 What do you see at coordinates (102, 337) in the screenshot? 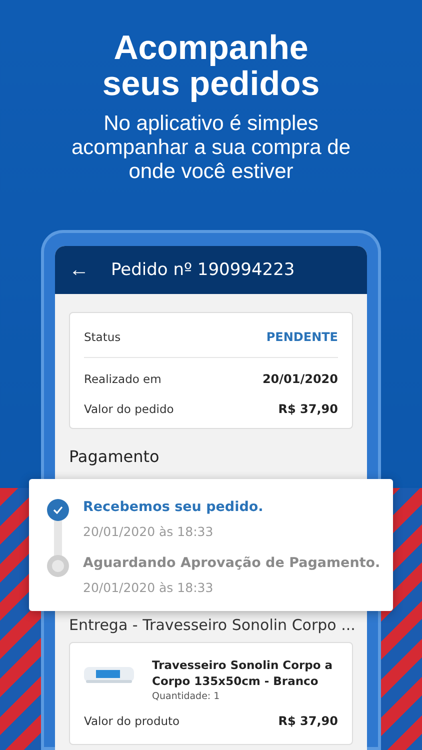
I see `summary-label: Status` at bounding box center [102, 337].